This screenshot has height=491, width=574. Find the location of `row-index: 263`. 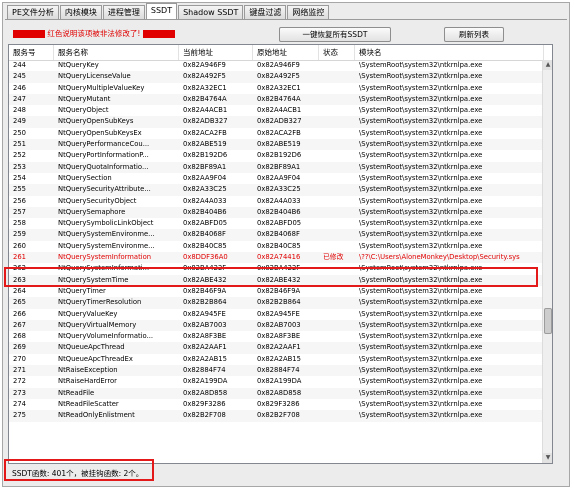

row-index: 263 is located at coordinates (19, 279).